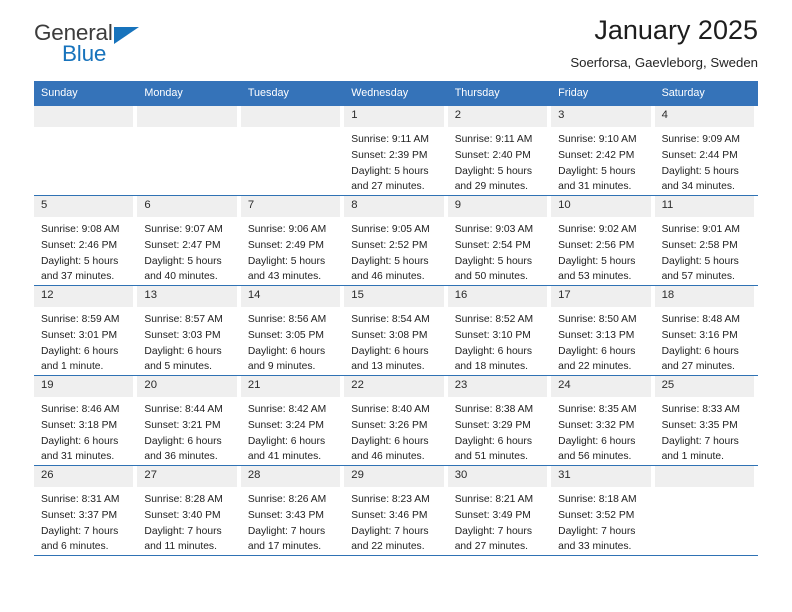 This screenshot has width=792, height=612. What do you see at coordinates (597, 320) in the screenshot?
I see `sunrise-text: Sunrise: 8:50 AM` at bounding box center [597, 320].